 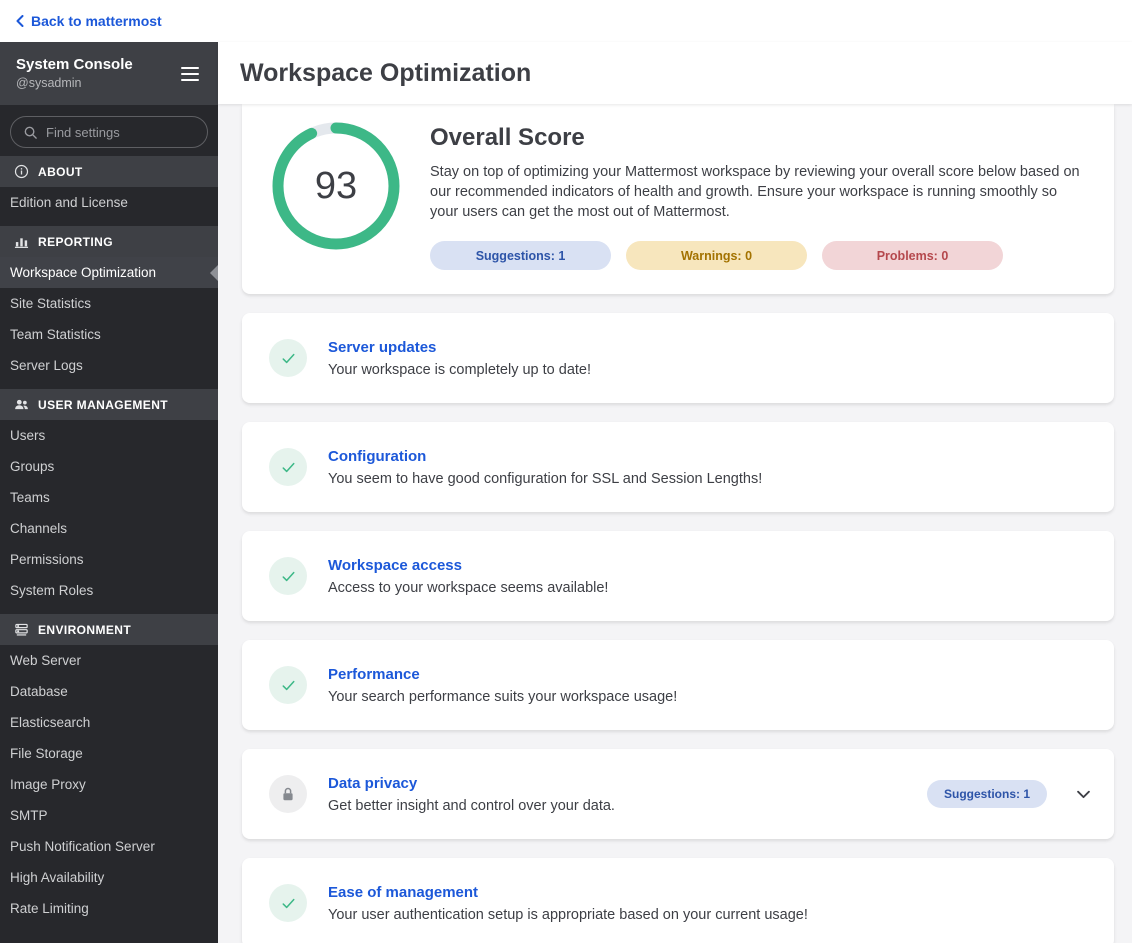 I want to click on settings-search, so click(x=109, y=132).